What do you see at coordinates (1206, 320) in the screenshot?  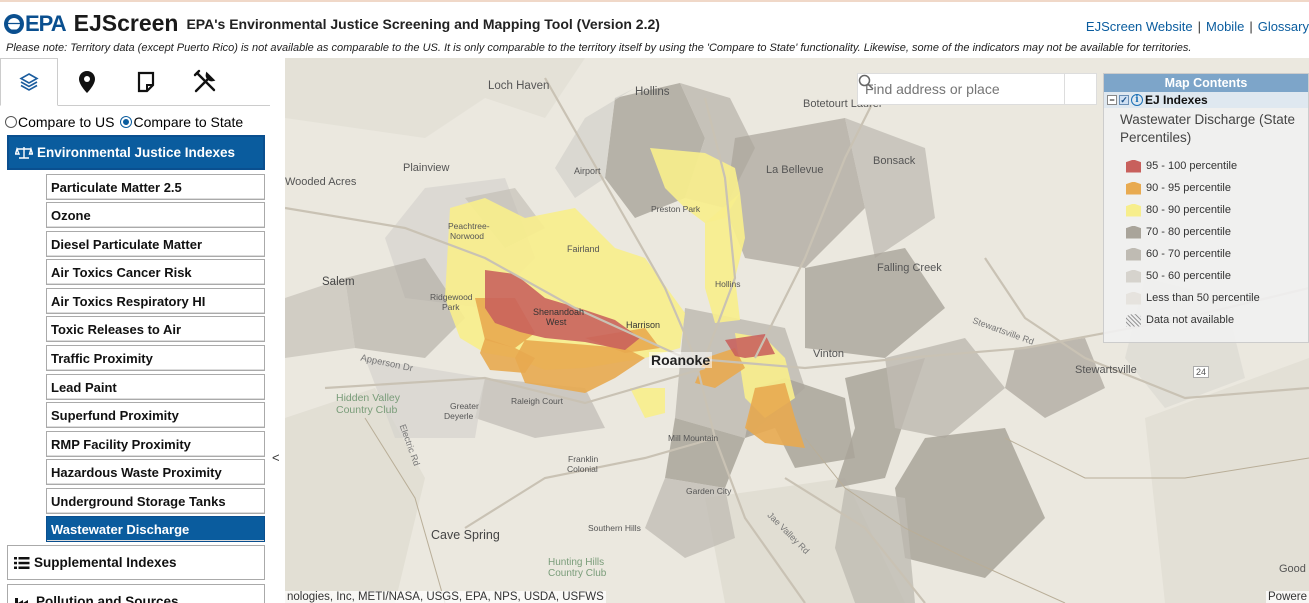 I see `legend-item: Data not available` at bounding box center [1206, 320].